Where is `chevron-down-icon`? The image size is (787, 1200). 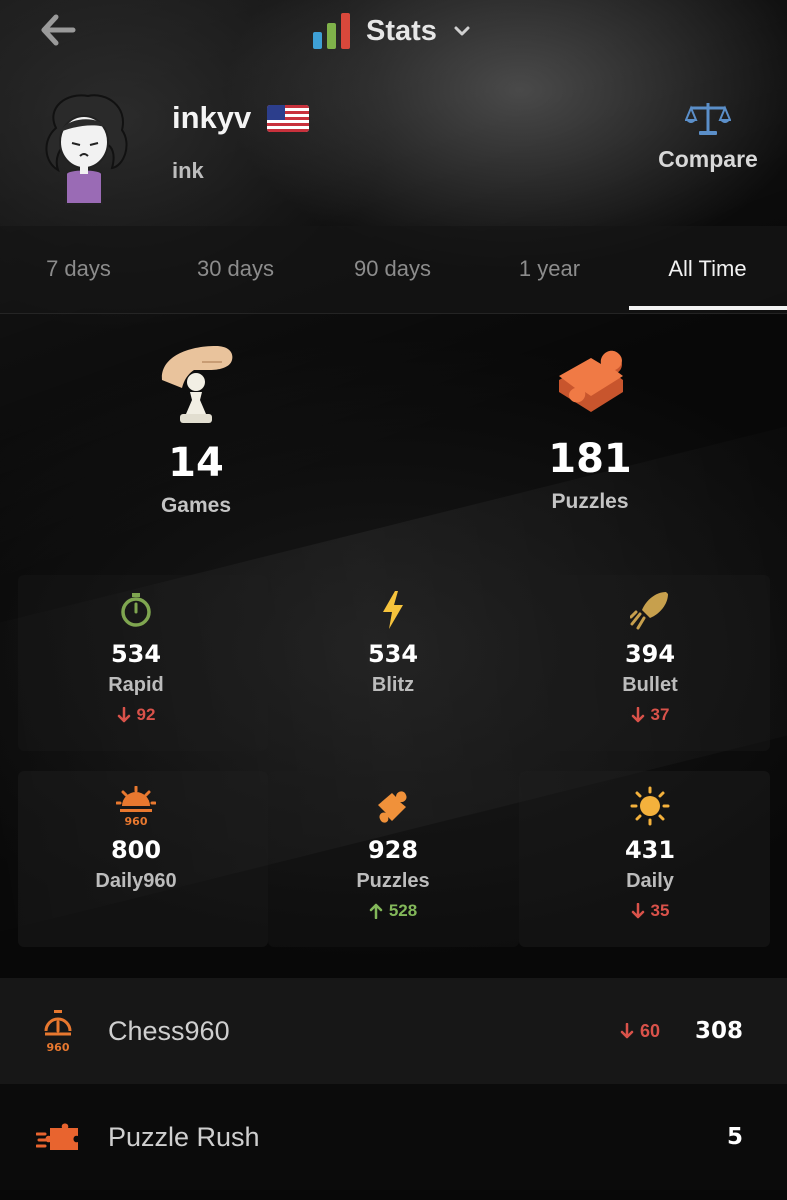
chevron-down-icon is located at coordinates (462, 31).